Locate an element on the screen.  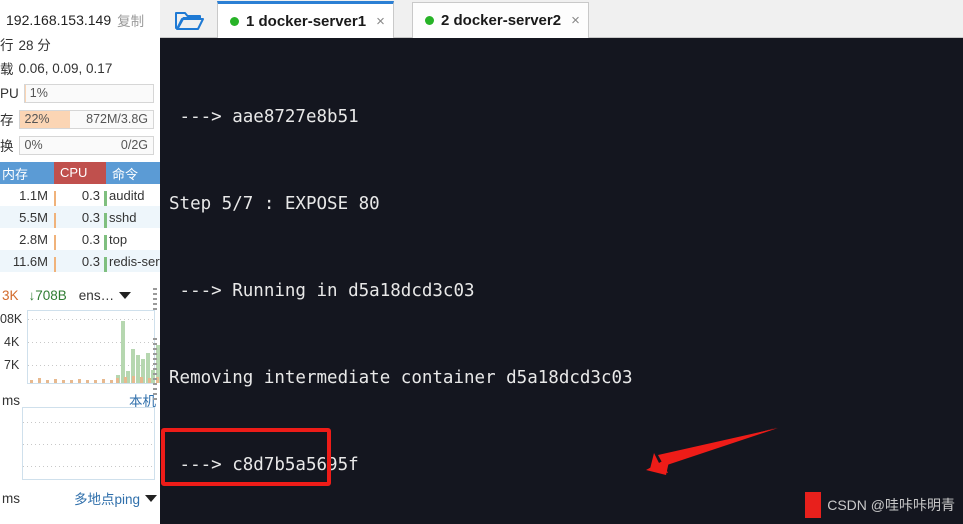
loadavg-value: 0.06, 0.09, 0.17 is located at coordinates (65, 68).